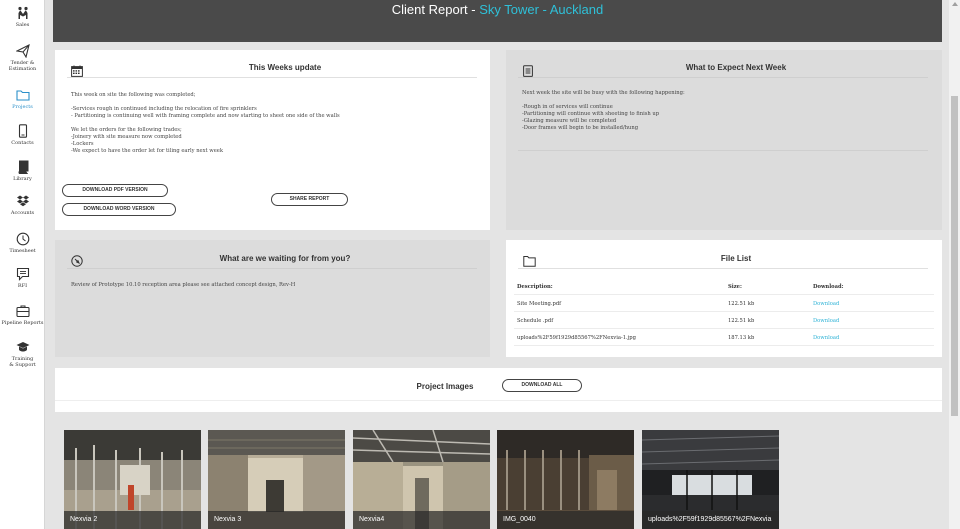 This screenshot has height=529, width=960. What do you see at coordinates (498, 390) in the screenshot?
I see `project-images-bar: Project Images DOWNLOAD ALL` at bounding box center [498, 390].